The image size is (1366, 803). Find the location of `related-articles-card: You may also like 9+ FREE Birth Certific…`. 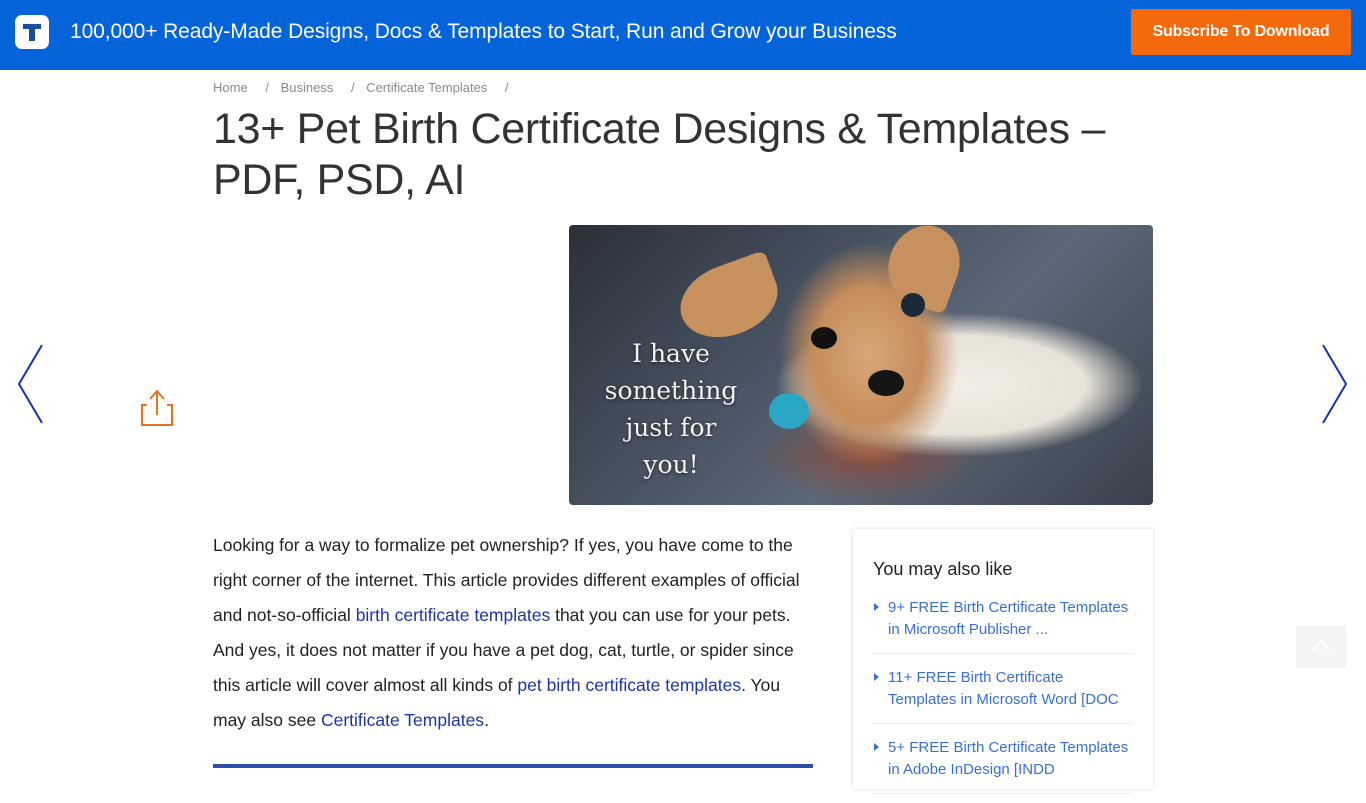

related-articles-card: You may also like 9+ FREE Birth Certific… is located at coordinates (1003, 661).